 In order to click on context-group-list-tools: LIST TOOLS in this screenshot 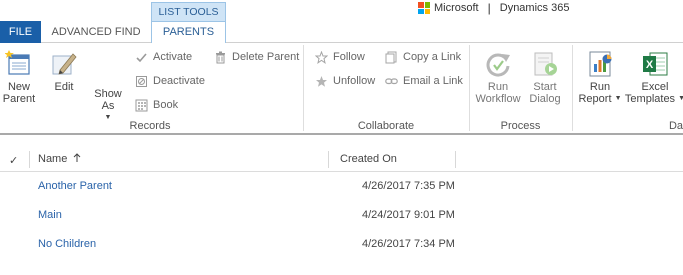, I will do `click(188, 11)`.